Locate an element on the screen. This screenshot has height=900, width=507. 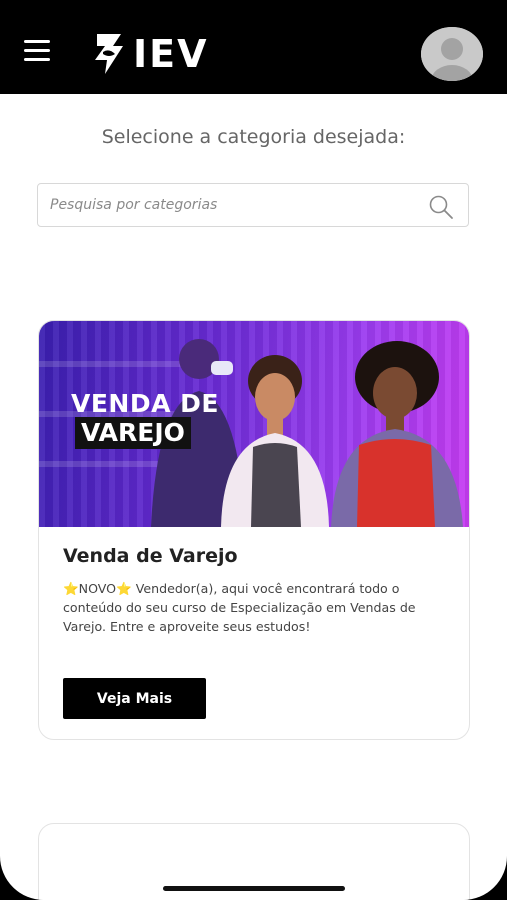
search-icon is located at coordinates (441, 207).